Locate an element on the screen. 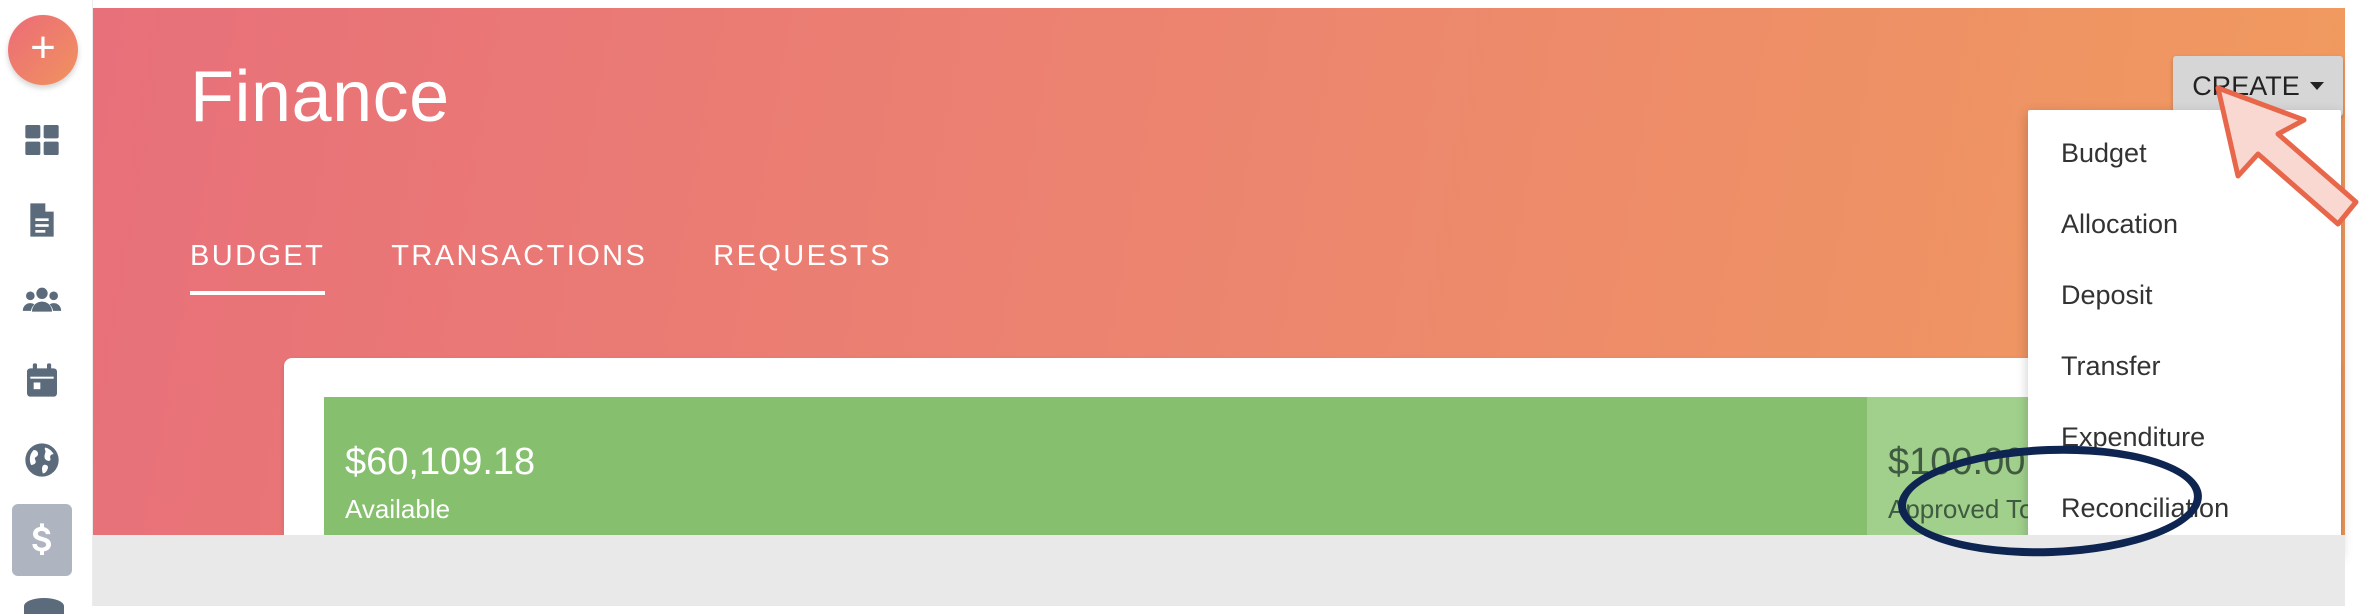 This screenshot has width=2378, height=614. sidebar-item-finance is located at coordinates (42, 540).